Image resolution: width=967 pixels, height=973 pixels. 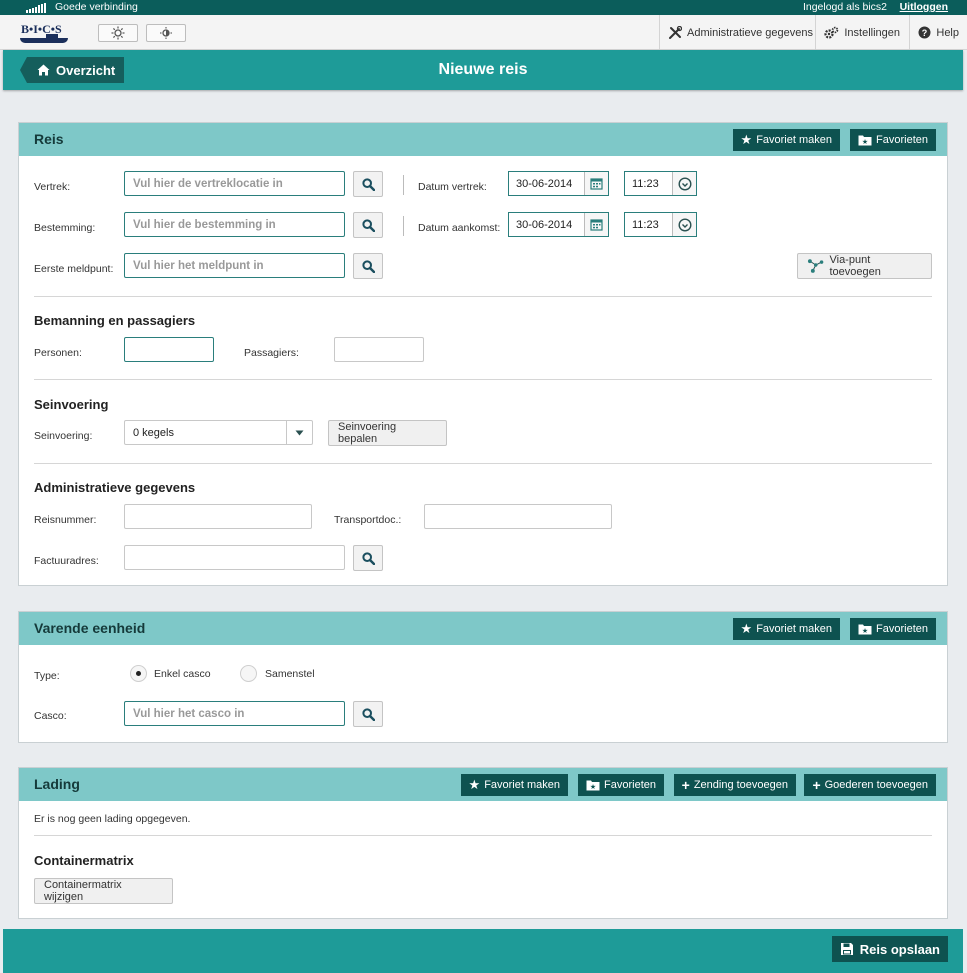 I want to click on casco-search-button, so click(x=368, y=714).